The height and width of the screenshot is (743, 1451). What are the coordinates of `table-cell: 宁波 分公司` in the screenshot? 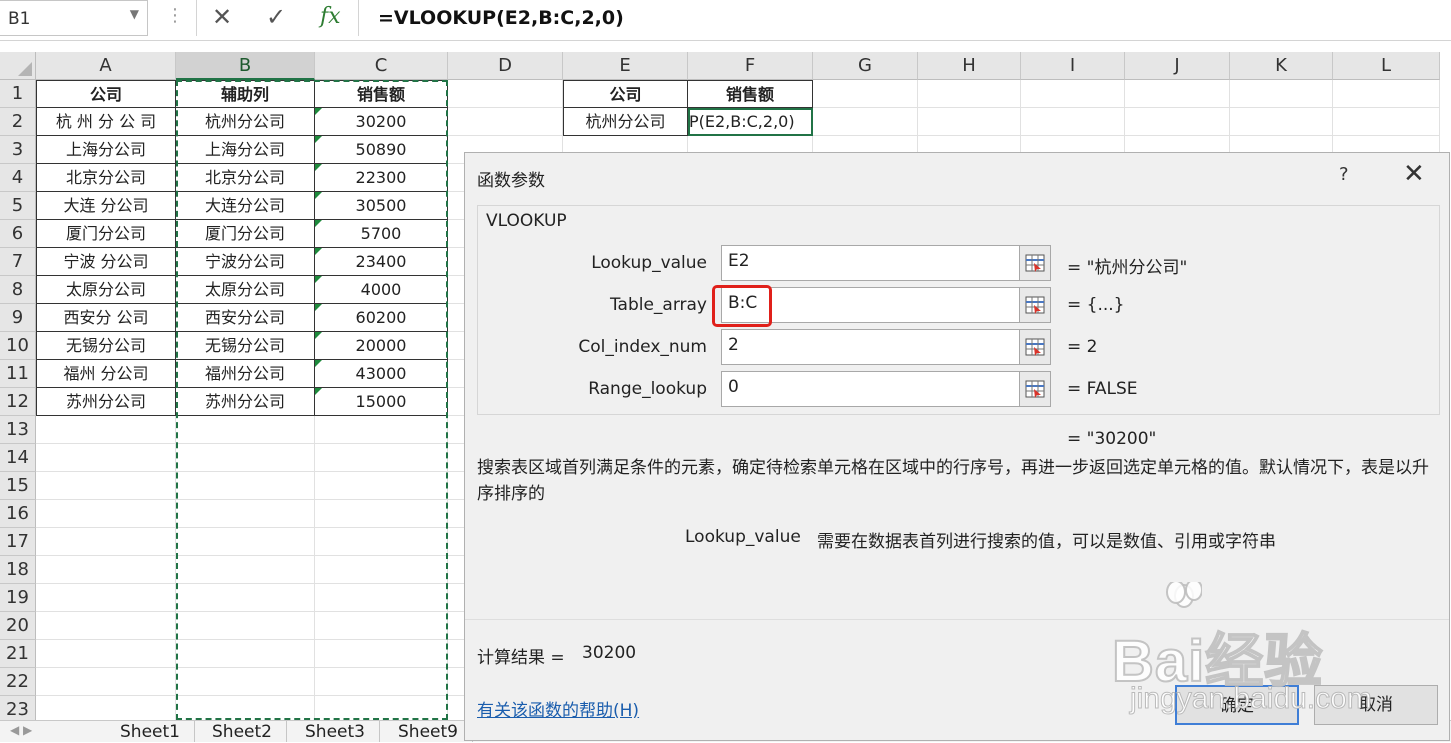 It's located at (106, 262).